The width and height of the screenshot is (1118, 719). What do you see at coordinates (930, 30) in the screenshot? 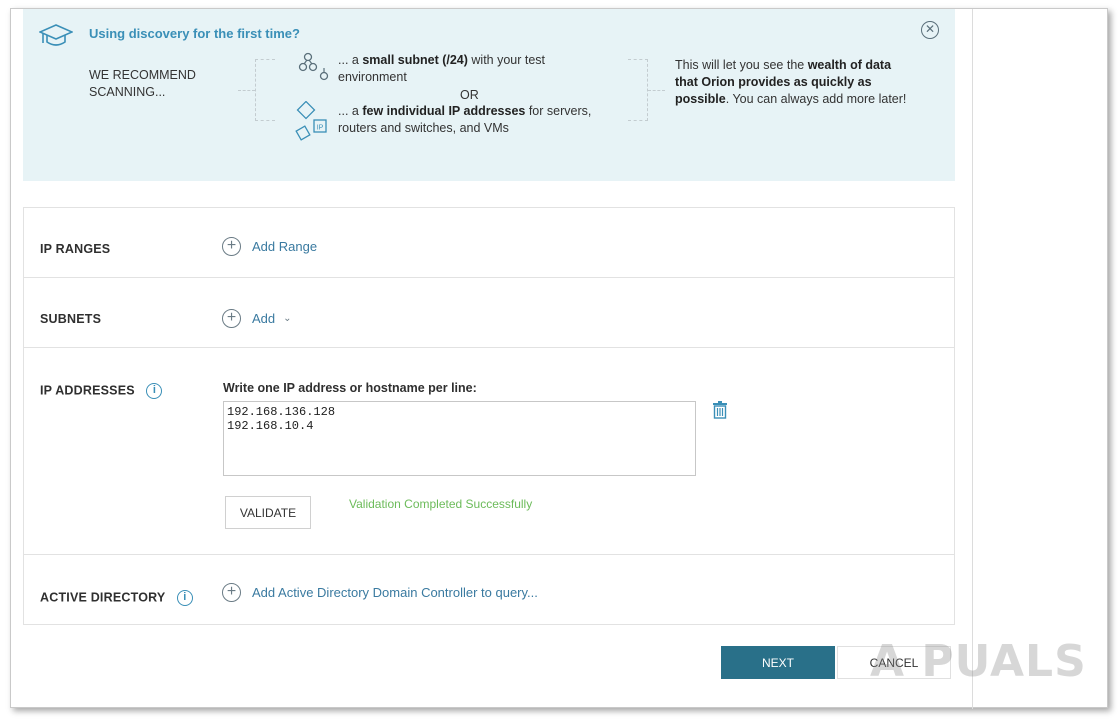
I see `close-icon: ✕` at bounding box center [930, 30].